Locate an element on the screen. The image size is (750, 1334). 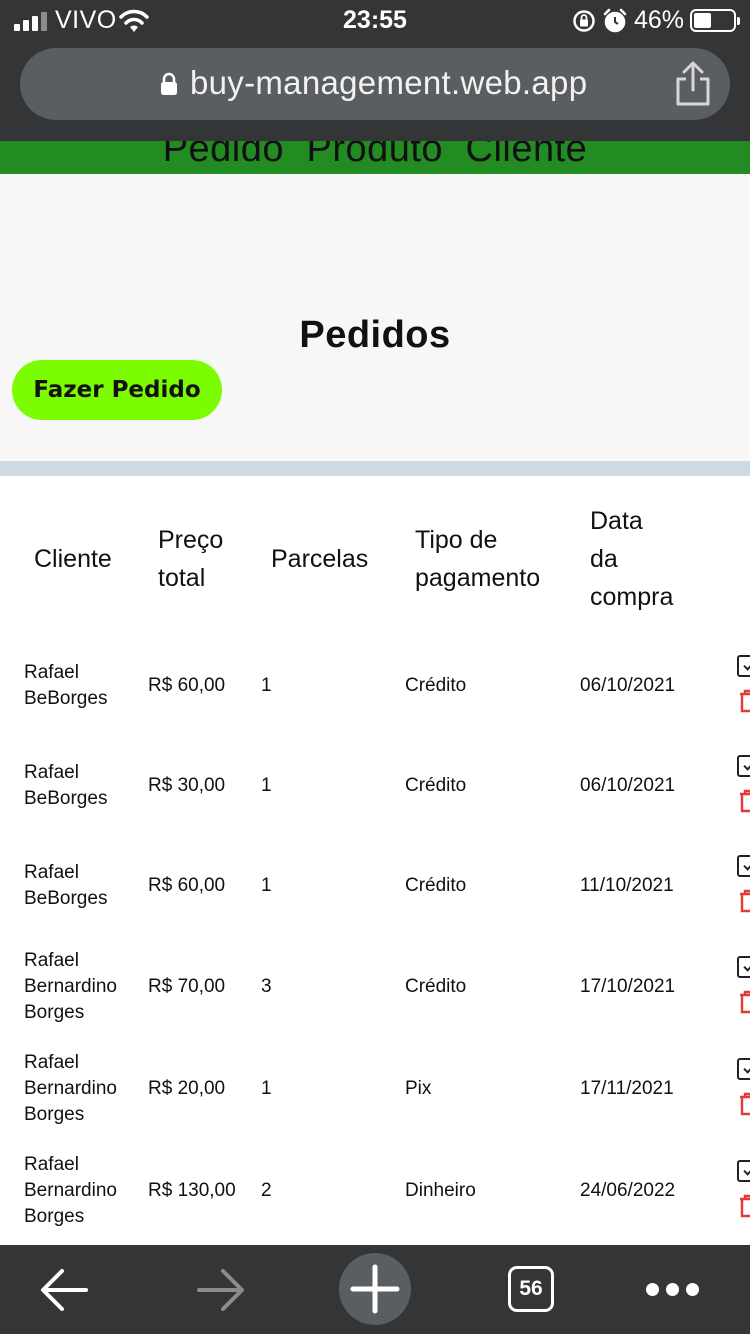
section-divider is located at coordinates (375, 468).